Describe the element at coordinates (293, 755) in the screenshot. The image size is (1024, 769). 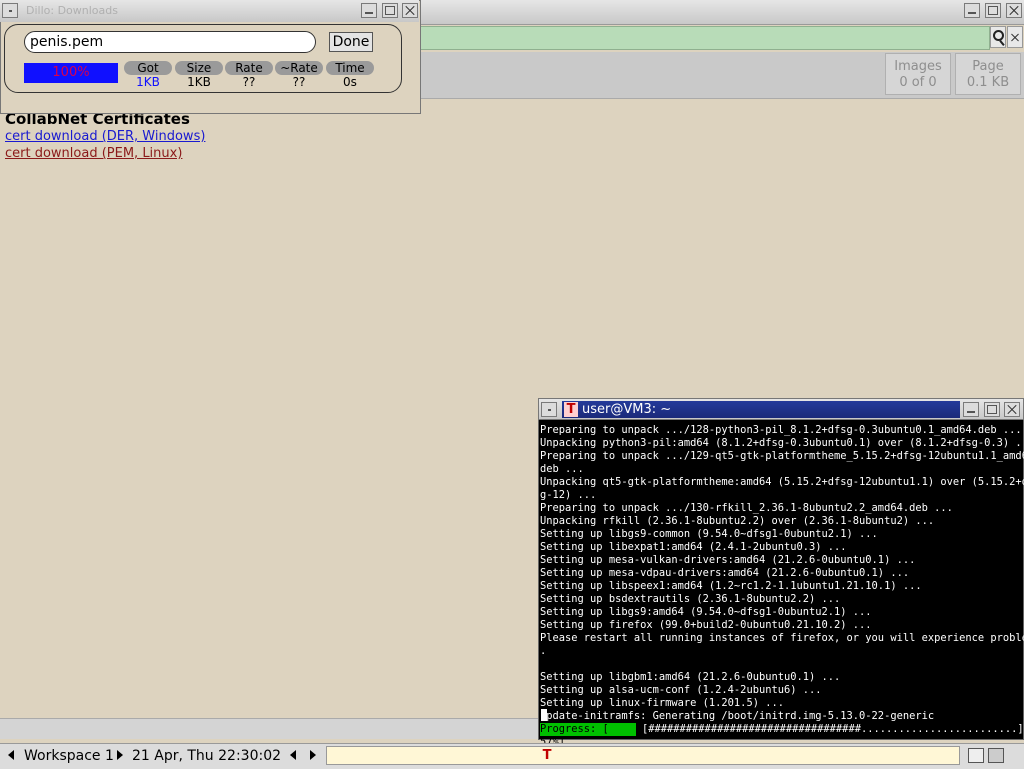
I see `task-prev-icon` at that location.